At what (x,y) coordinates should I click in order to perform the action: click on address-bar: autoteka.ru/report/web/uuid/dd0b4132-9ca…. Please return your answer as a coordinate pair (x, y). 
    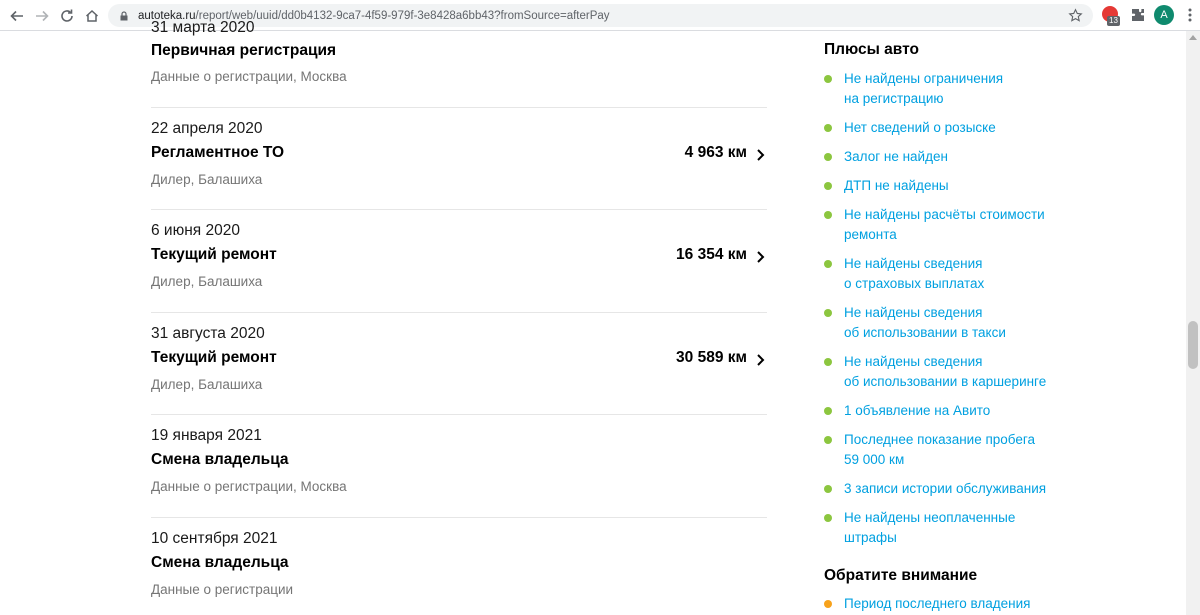
    Looking at the image, I should click on (600, 15).